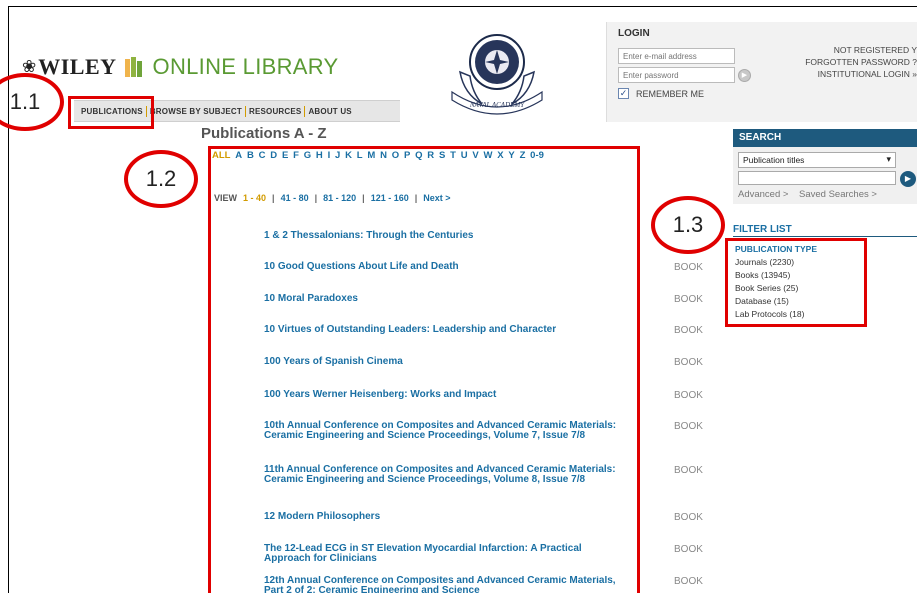  I want to click on search-scope-select: Publication titles, so click(817, 160).